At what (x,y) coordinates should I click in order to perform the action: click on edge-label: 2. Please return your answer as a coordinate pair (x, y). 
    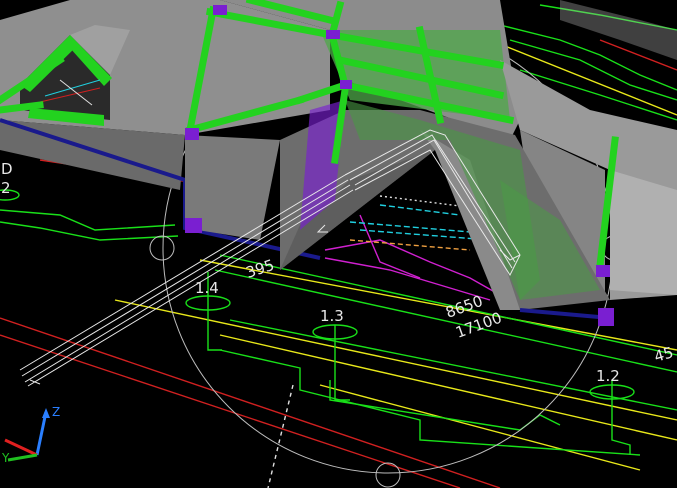
    Looking at the image, I should click on (6, 188).